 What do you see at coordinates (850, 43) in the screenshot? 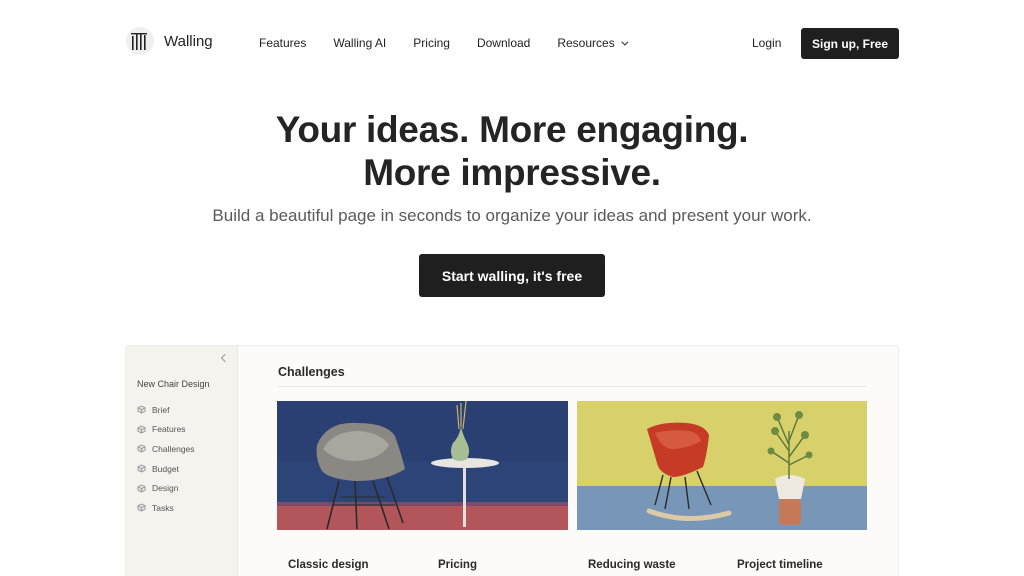
I see `signup-button: Sign up, Free` at bounding box center [850, 43].